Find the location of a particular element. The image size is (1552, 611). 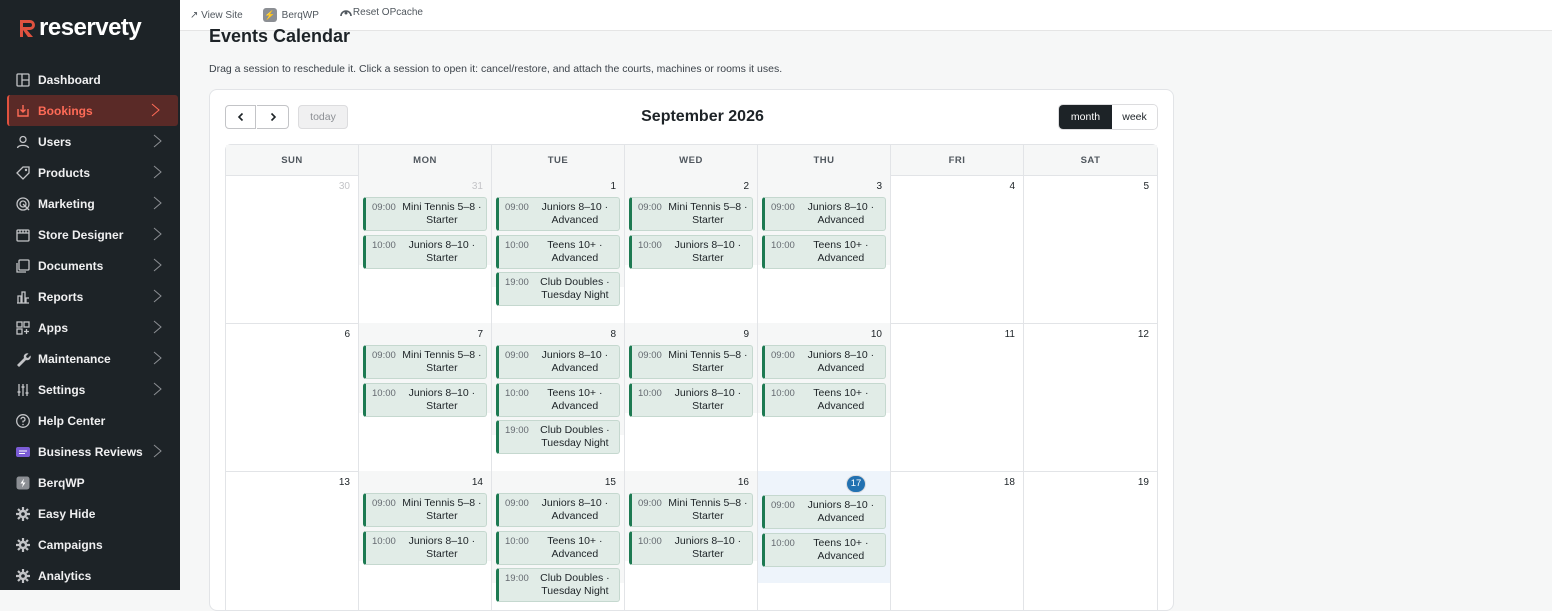

day-cell: 12 is located at coordinates (1090, 397).